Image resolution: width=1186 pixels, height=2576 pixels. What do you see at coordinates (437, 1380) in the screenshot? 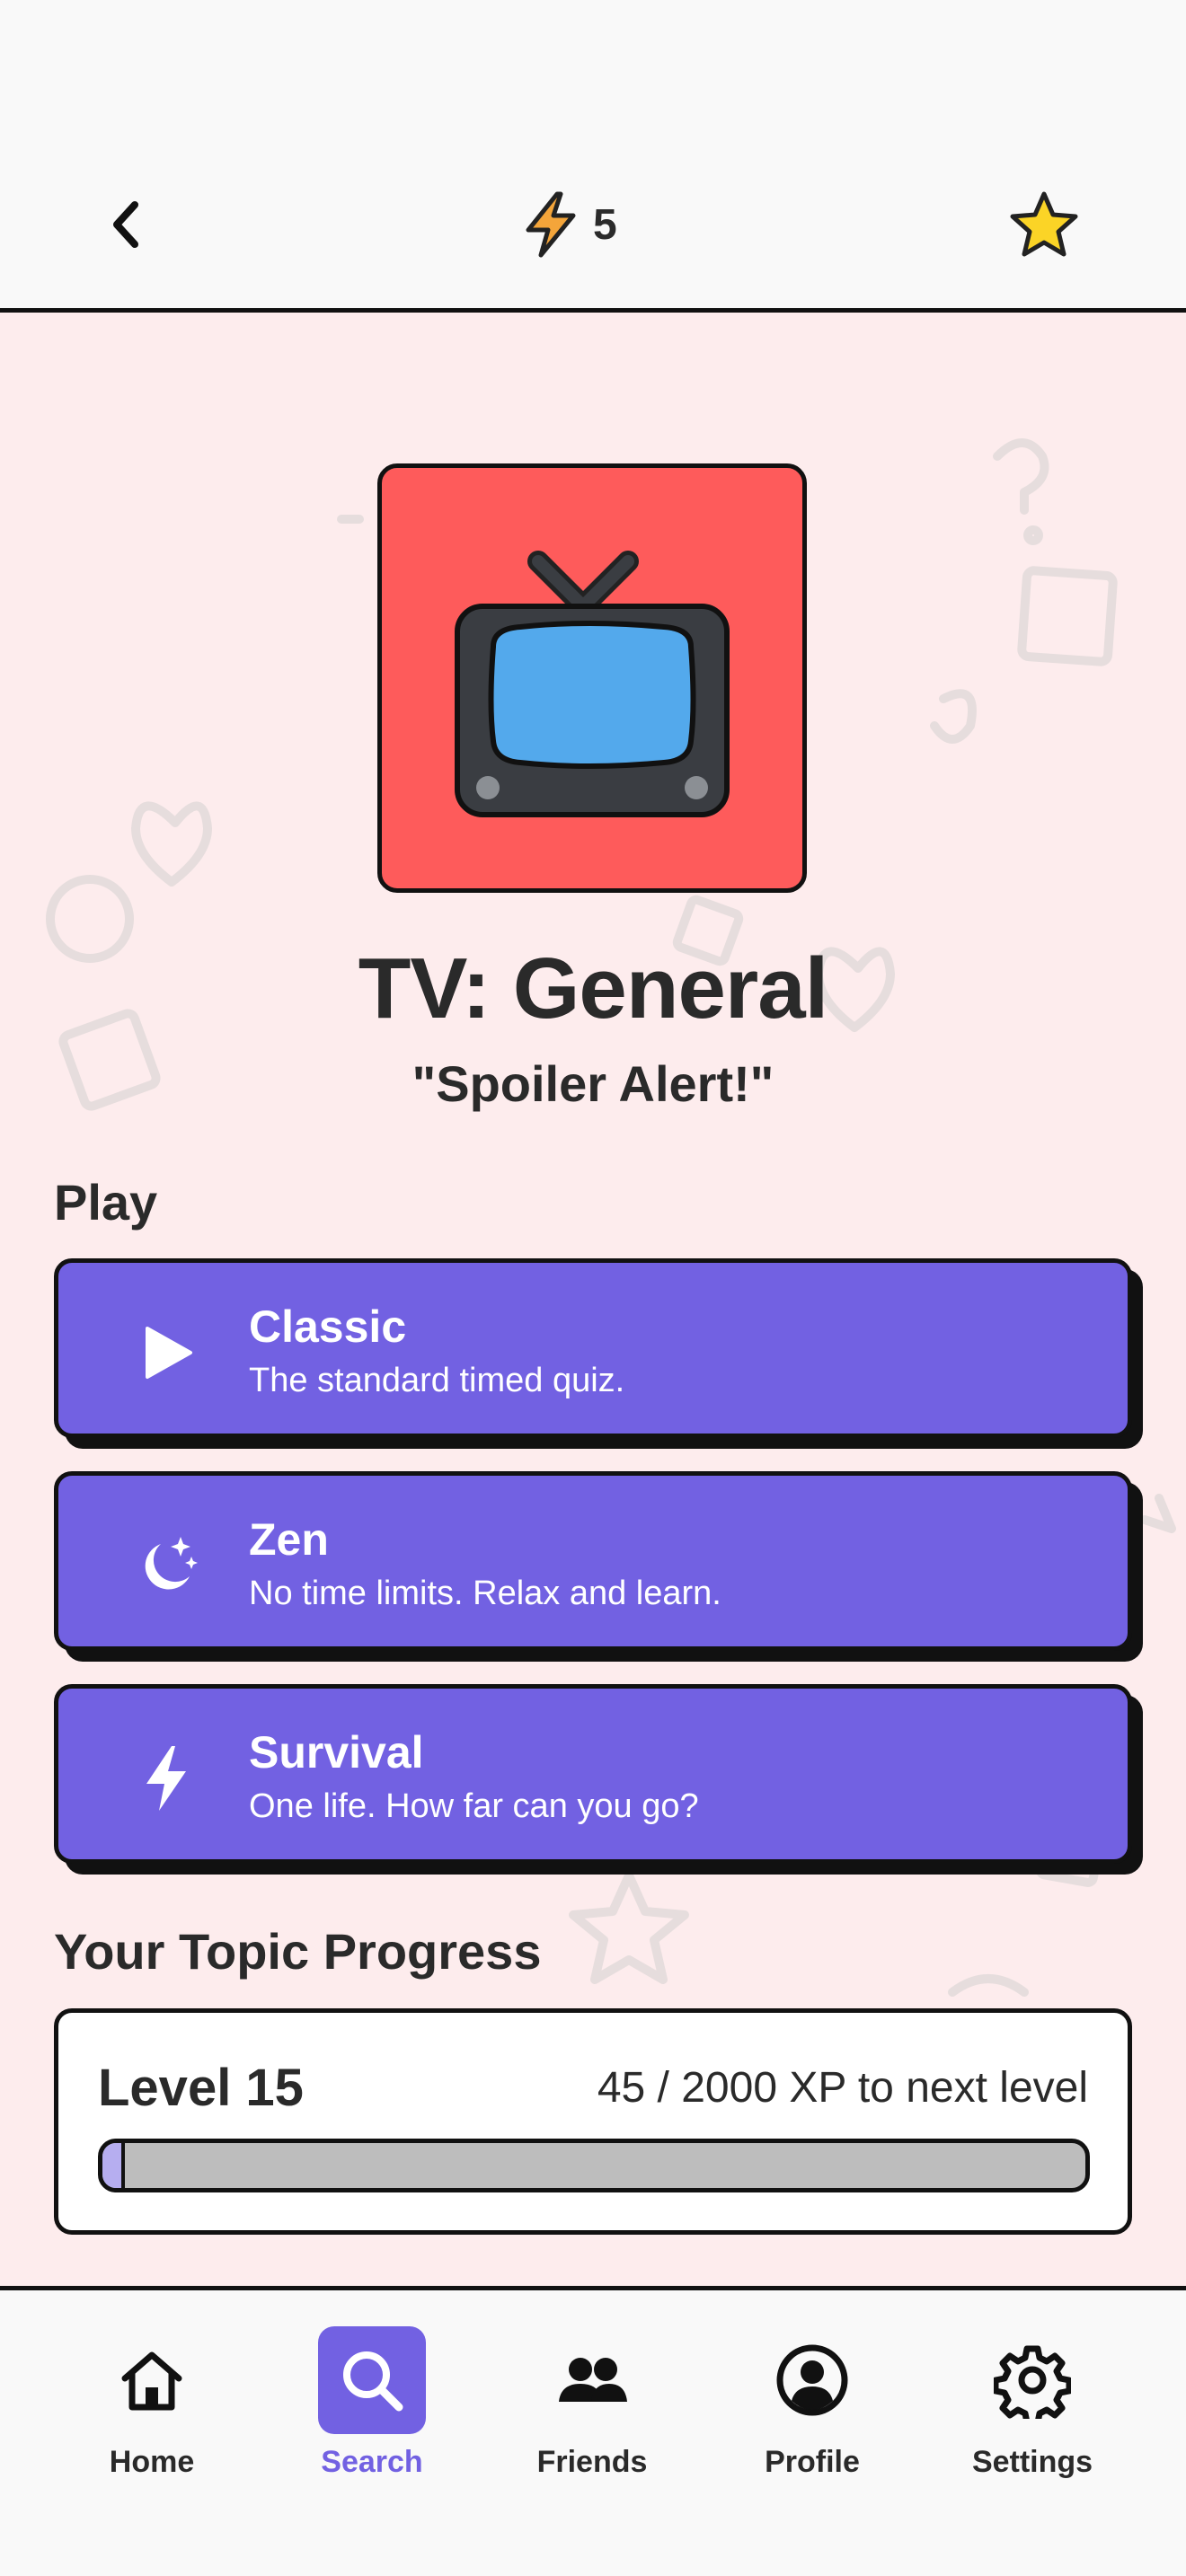
I see `mode-description: The standard timed quiz.` at bounding box center [437, 1380].